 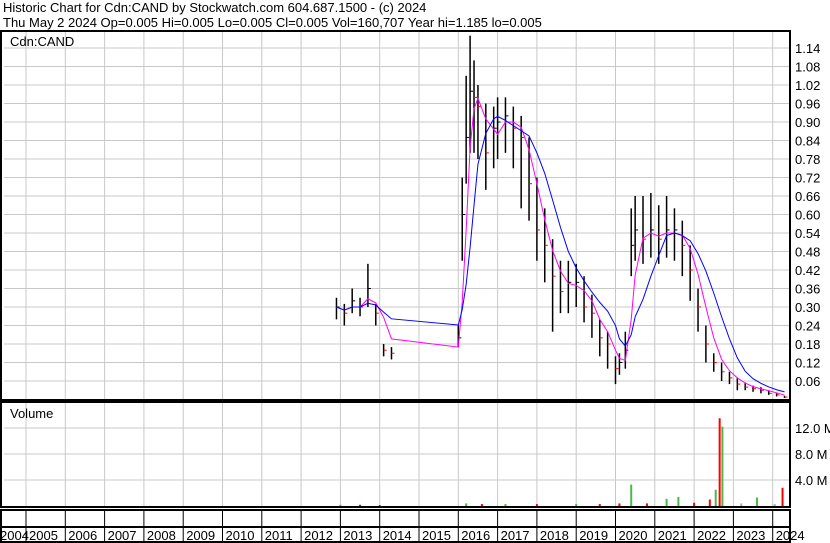 I want to click on year-label: 2009, so click(x=200, y=535).